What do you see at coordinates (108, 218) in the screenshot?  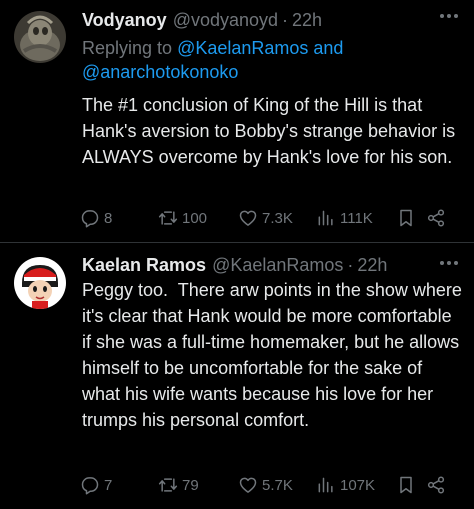 I see `reply-count: 8` at bounding box center [108, 218].